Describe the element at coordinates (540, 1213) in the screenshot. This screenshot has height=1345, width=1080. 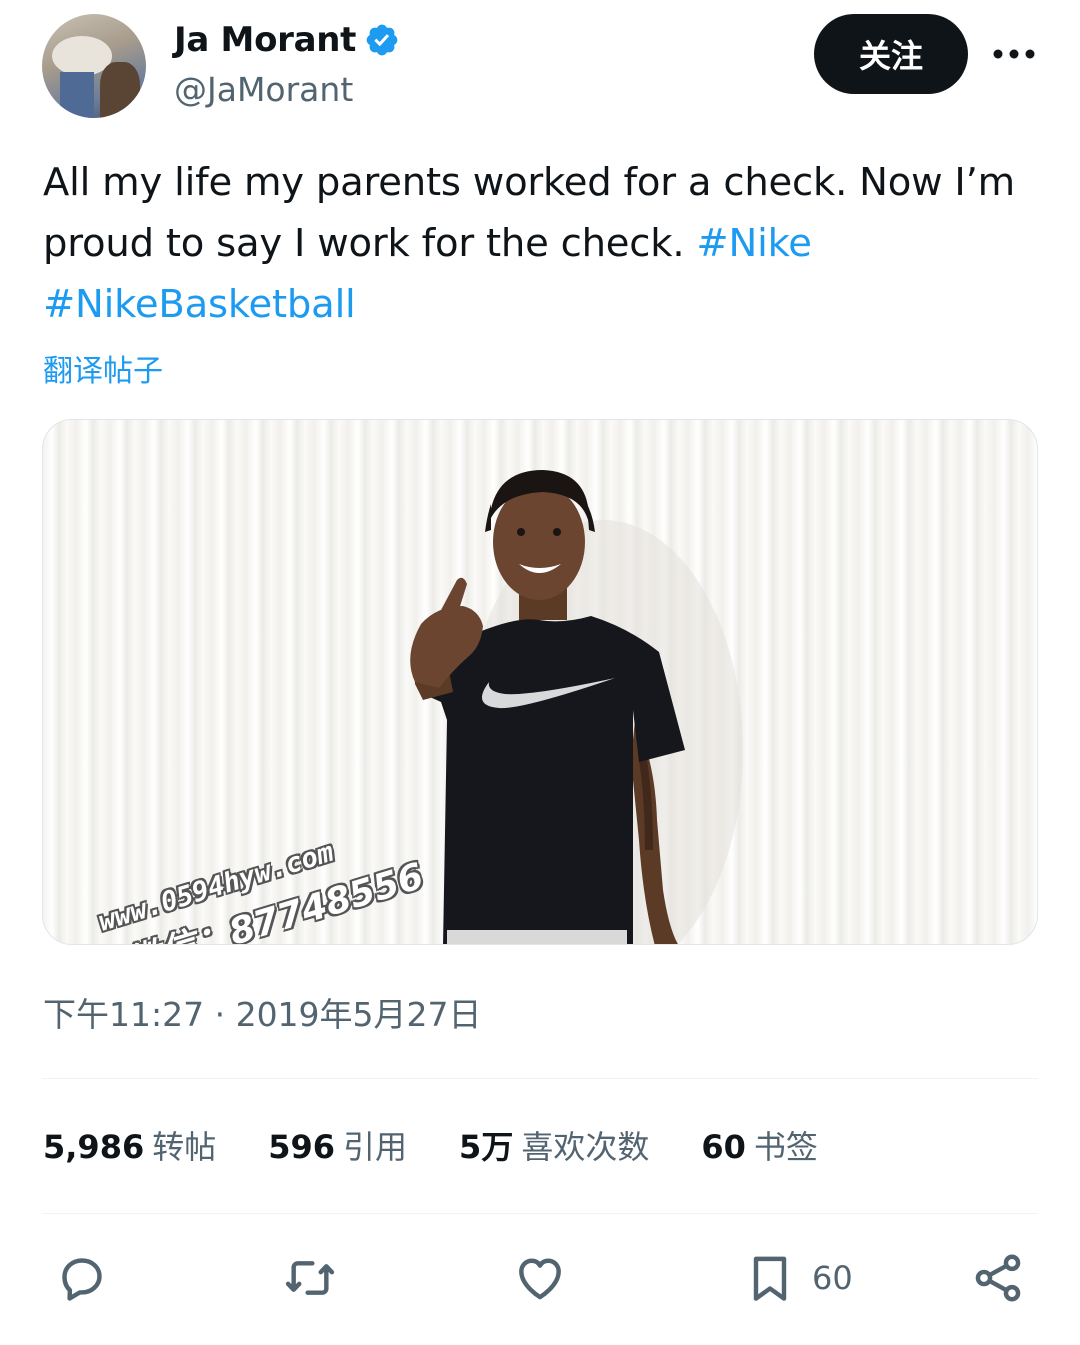
I see `divider-bottom` at that location.